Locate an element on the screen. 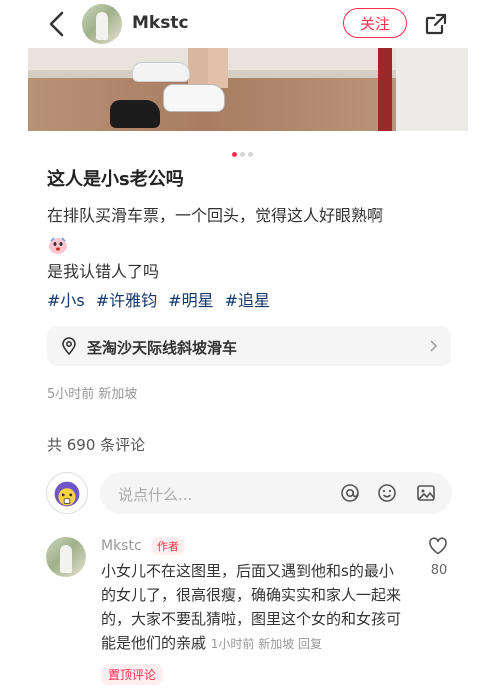  heart-icon is located at coordinates (438, 546).